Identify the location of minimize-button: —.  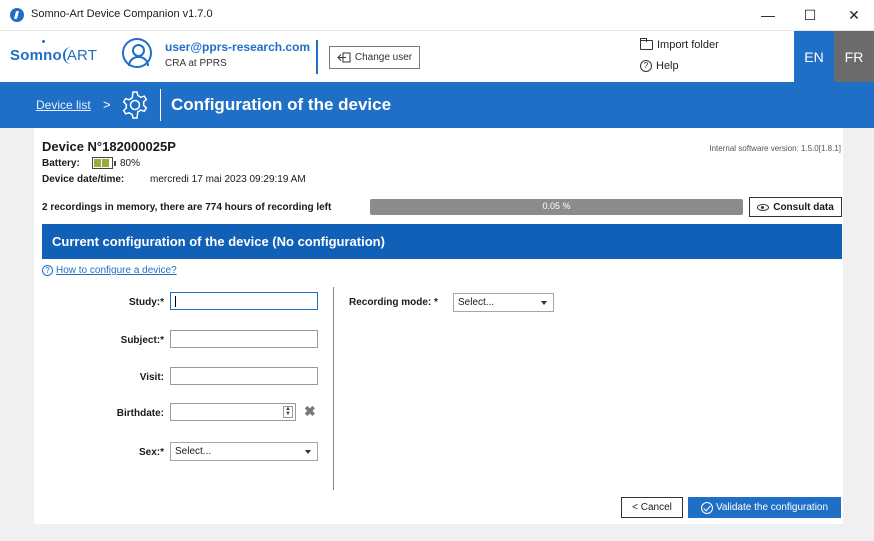
(768, 15).